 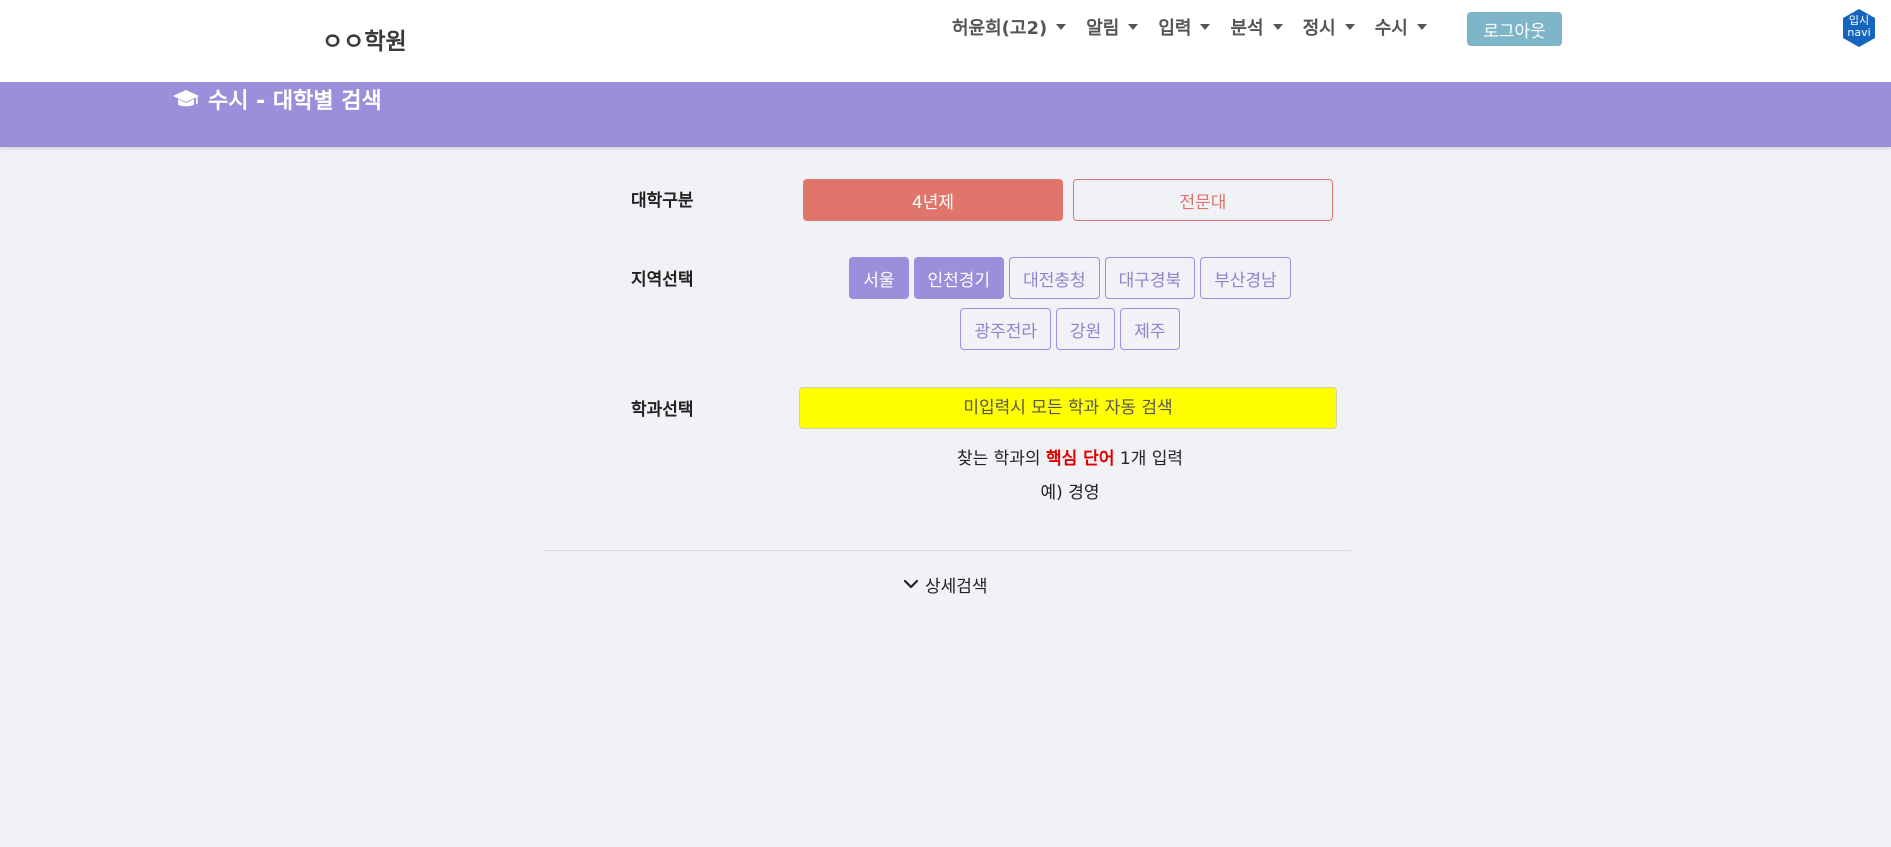 I want to click on type-college-button: 전문대, so click(x=1203, y=200).